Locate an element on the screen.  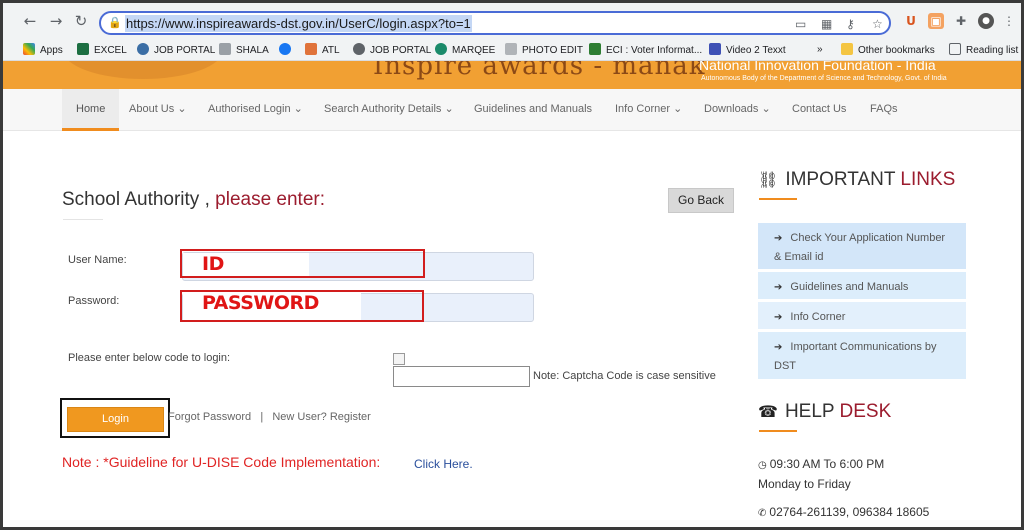
eci-icon is located at coordinates (595, 49).